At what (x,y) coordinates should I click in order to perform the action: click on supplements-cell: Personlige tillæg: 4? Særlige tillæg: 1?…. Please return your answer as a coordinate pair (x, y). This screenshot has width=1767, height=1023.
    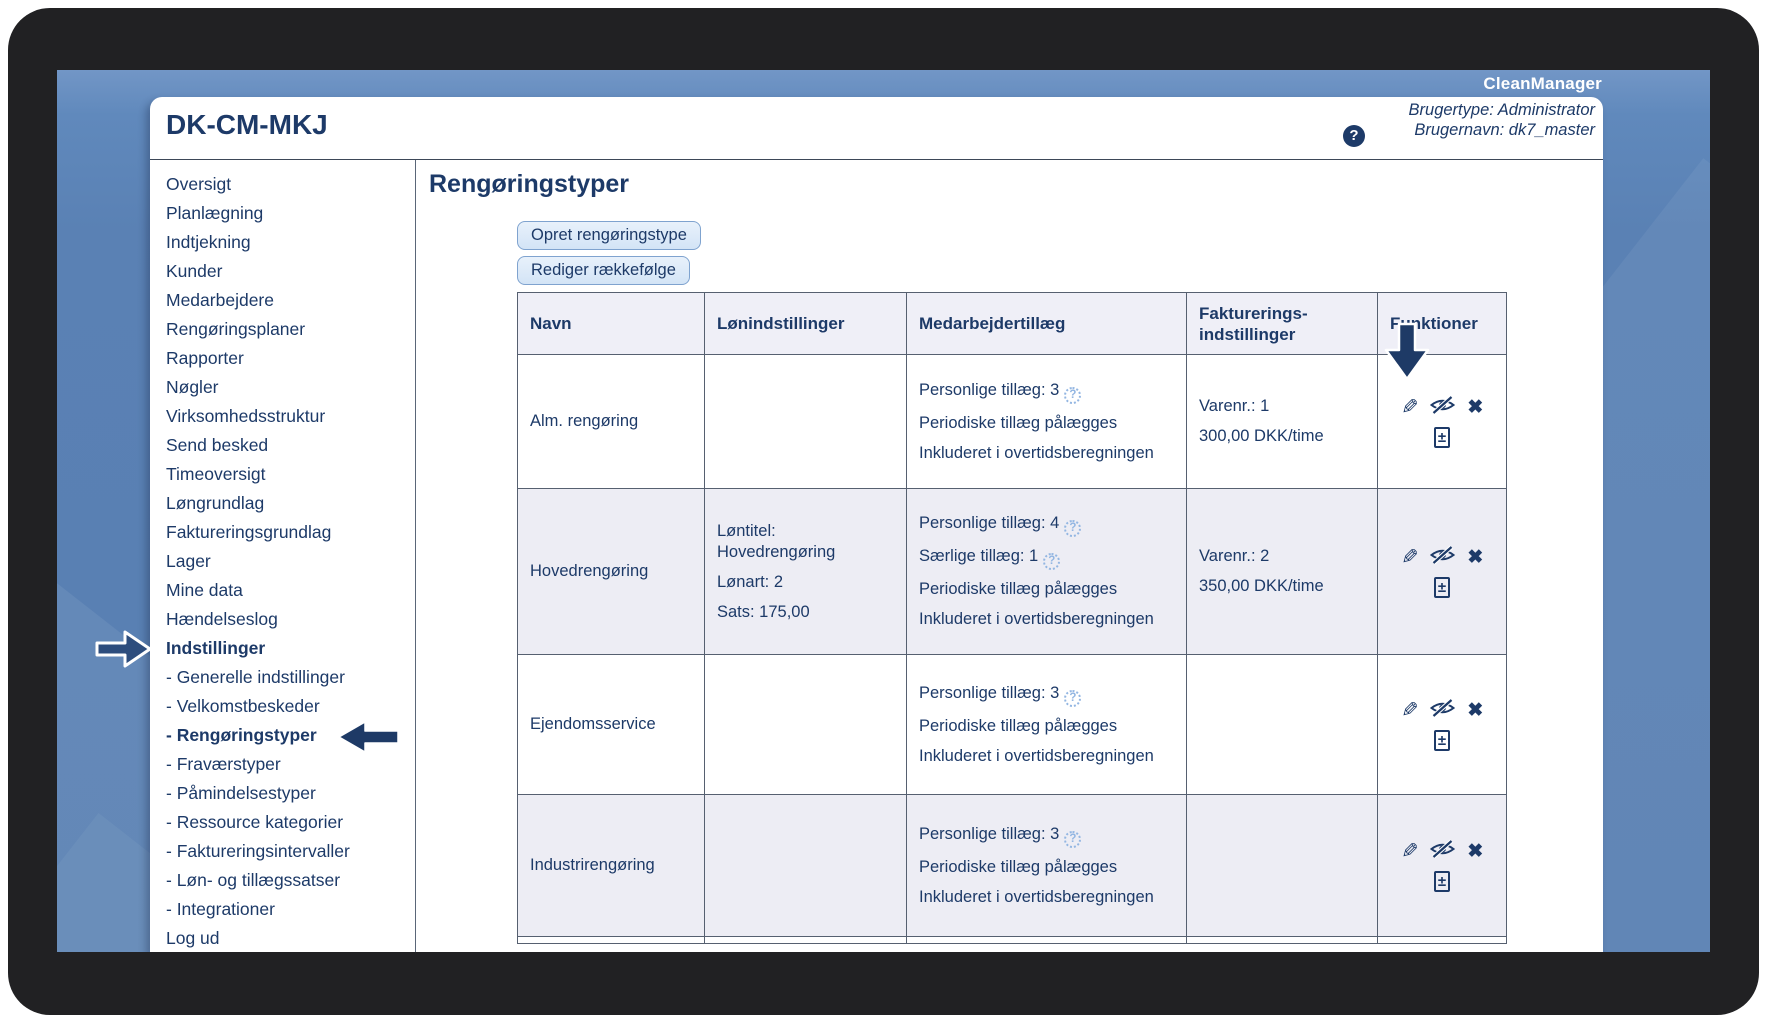
    Looking at the image, I should click on (1046, 571).